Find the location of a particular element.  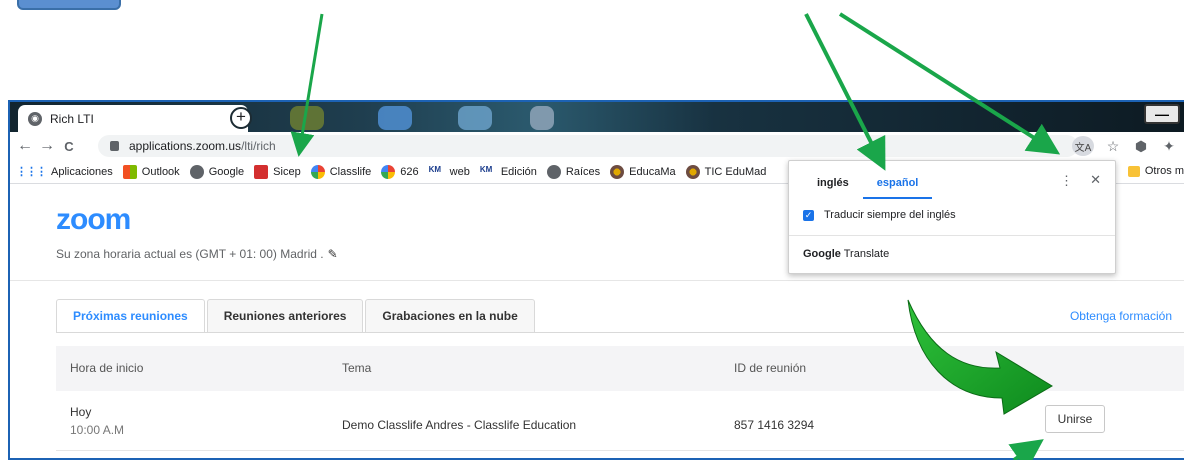

sicep-icon is located at coordinates (261, 171).